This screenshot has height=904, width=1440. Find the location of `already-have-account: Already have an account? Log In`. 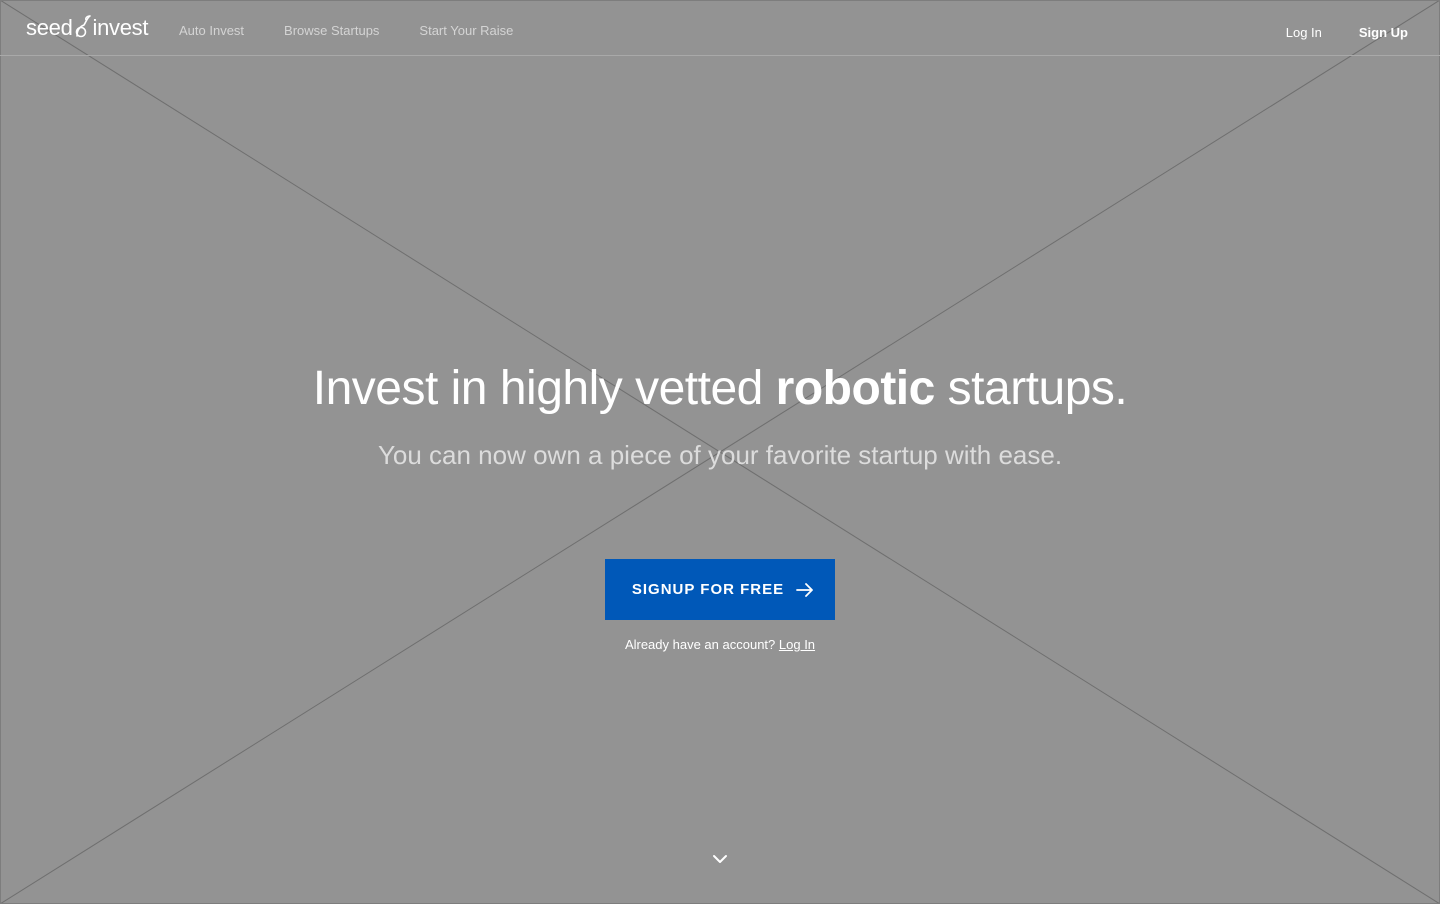

already-have-account: Already have an account? Log In is located at coordinates (720, 645).